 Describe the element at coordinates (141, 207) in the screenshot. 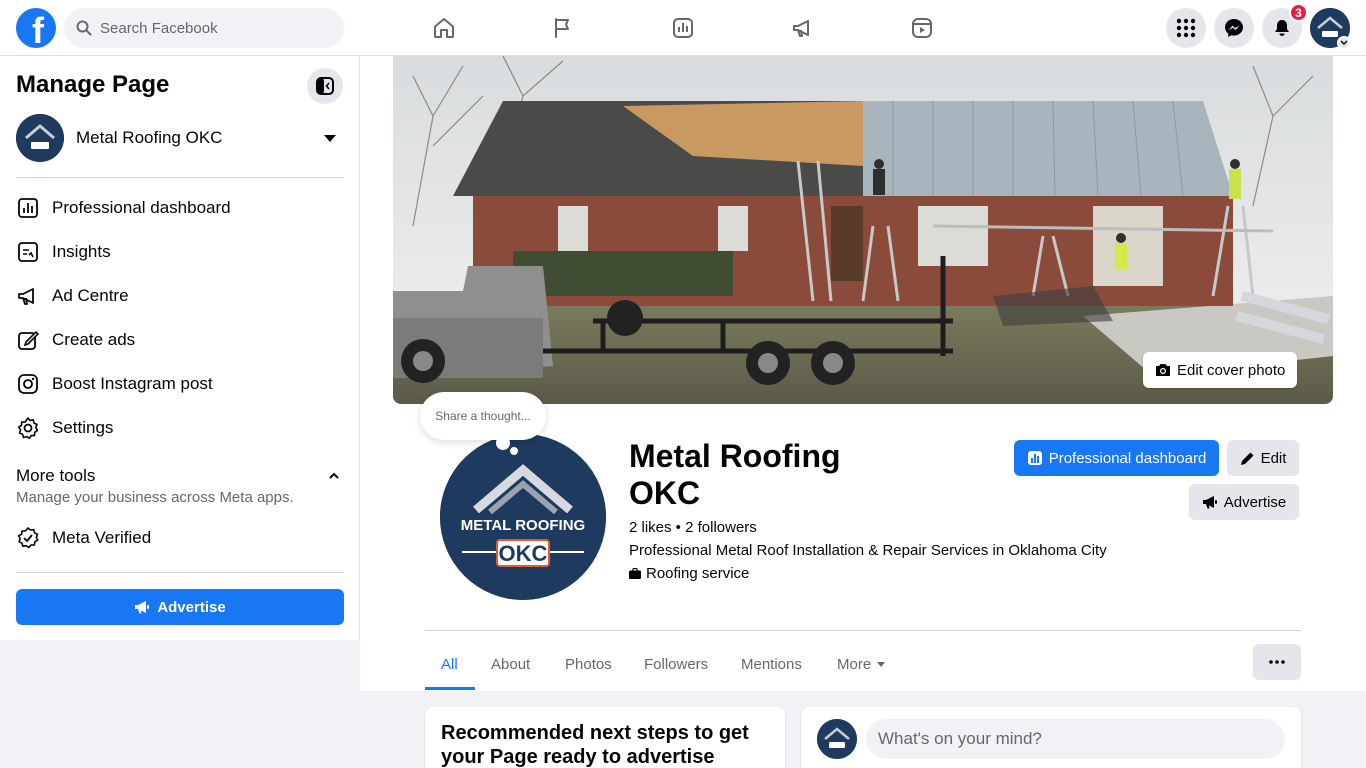

I see `sidebar-item-label: Professional dashboard` at that location.